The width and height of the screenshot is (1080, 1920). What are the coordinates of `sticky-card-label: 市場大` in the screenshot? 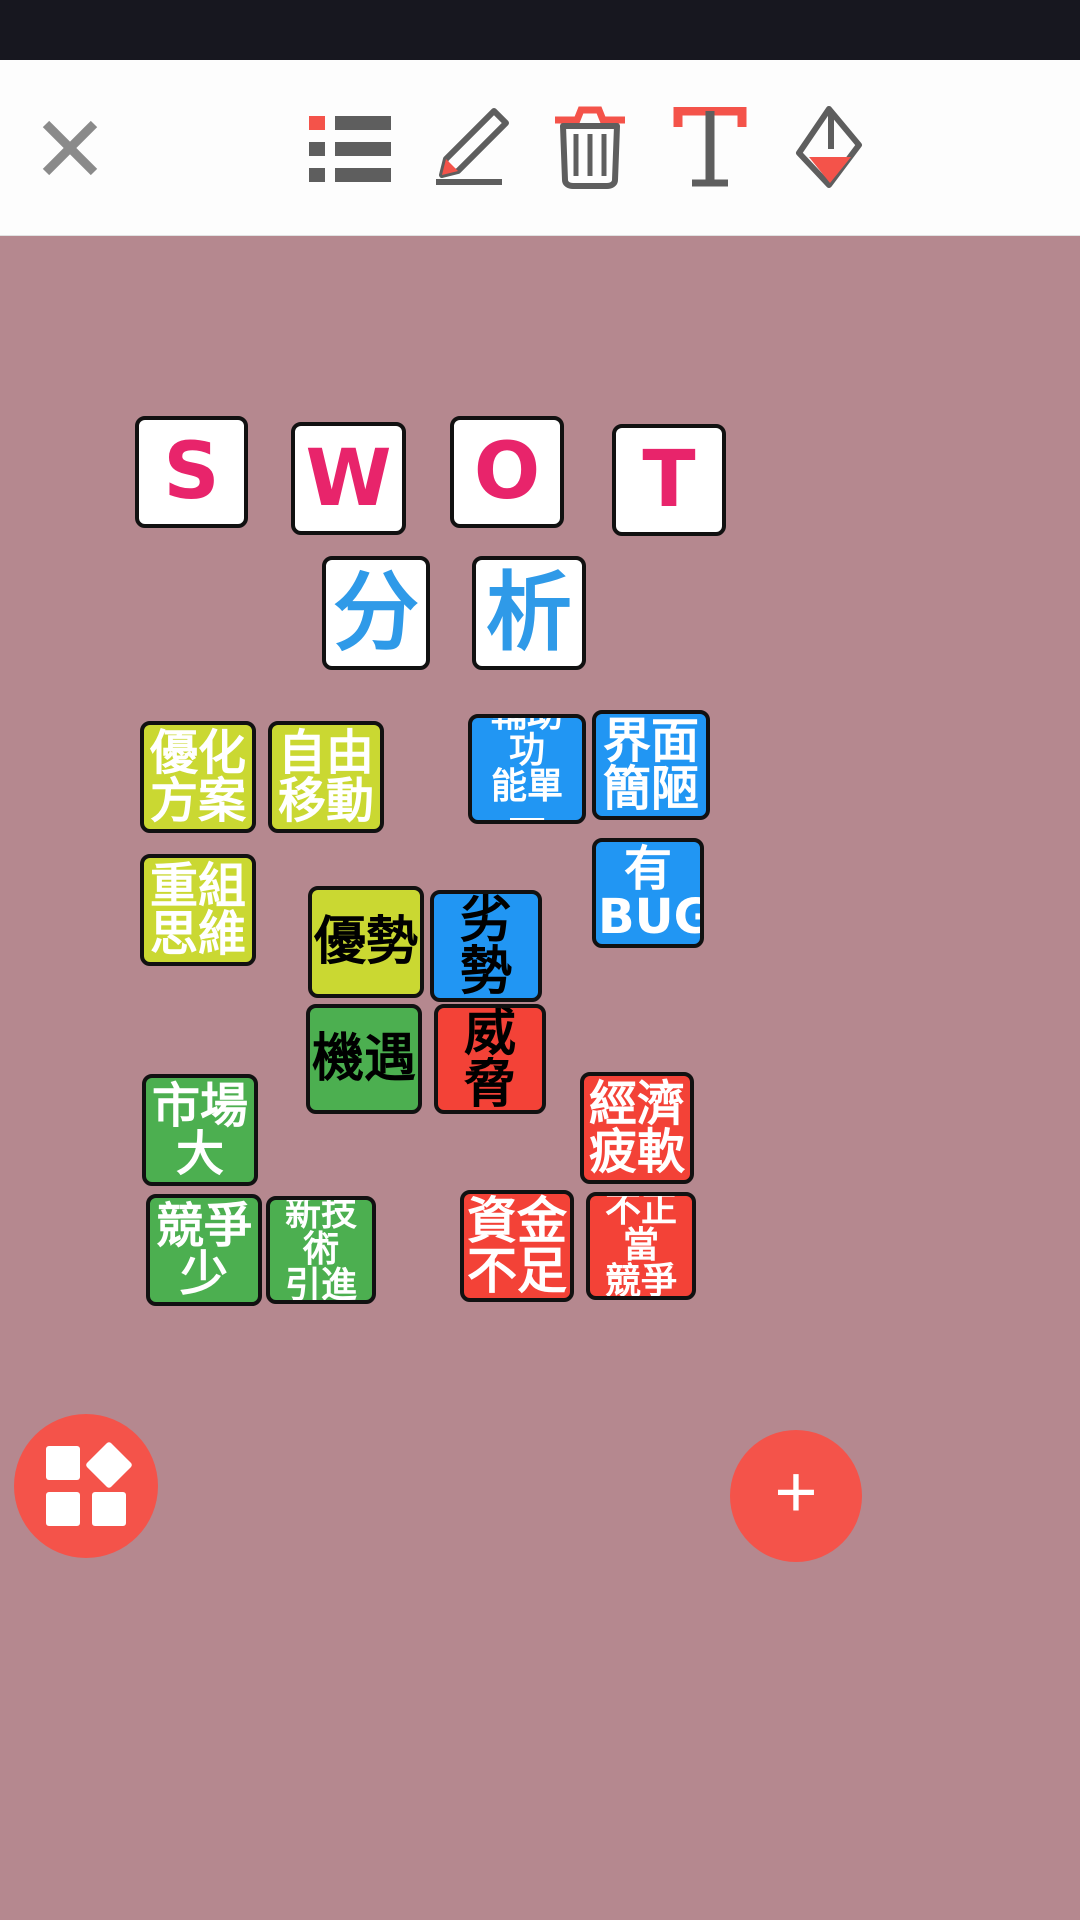 It's located at (199, 1130).